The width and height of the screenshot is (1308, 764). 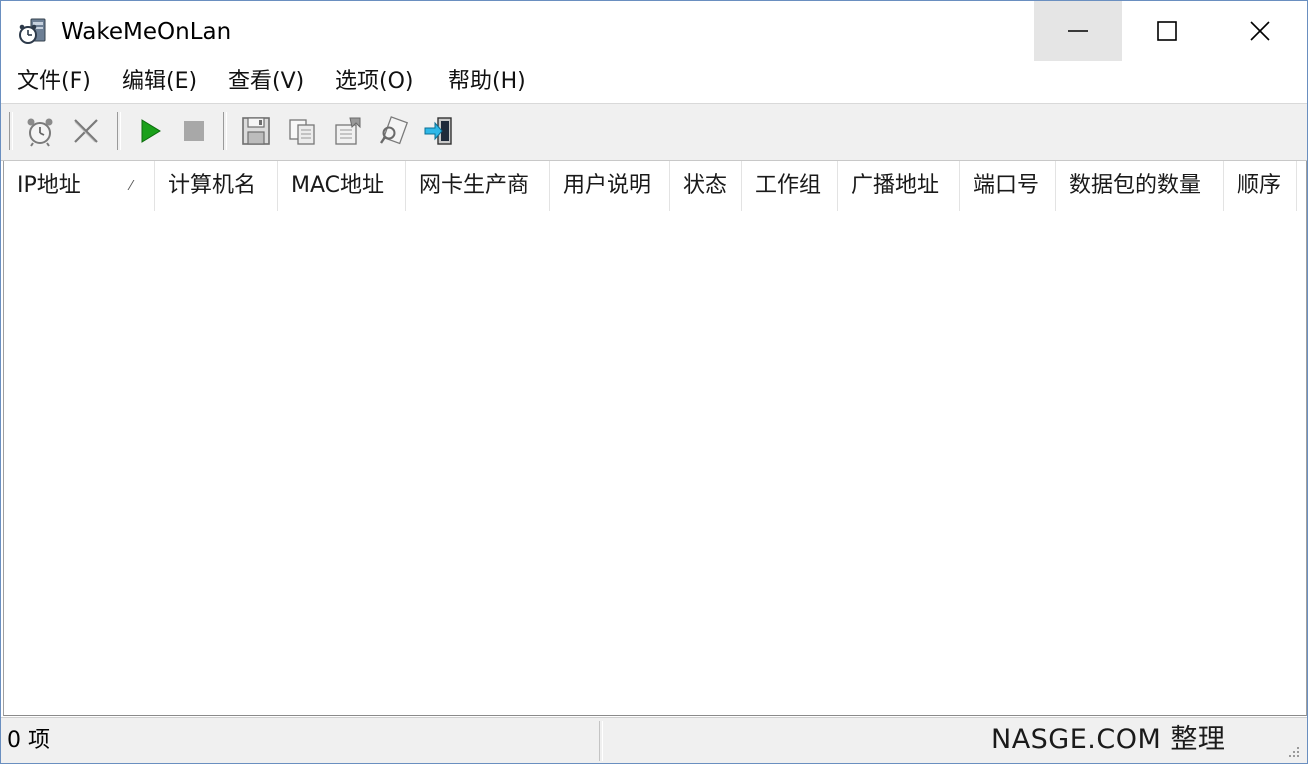 I want to click on find-icon, so click(x=394, y=130).